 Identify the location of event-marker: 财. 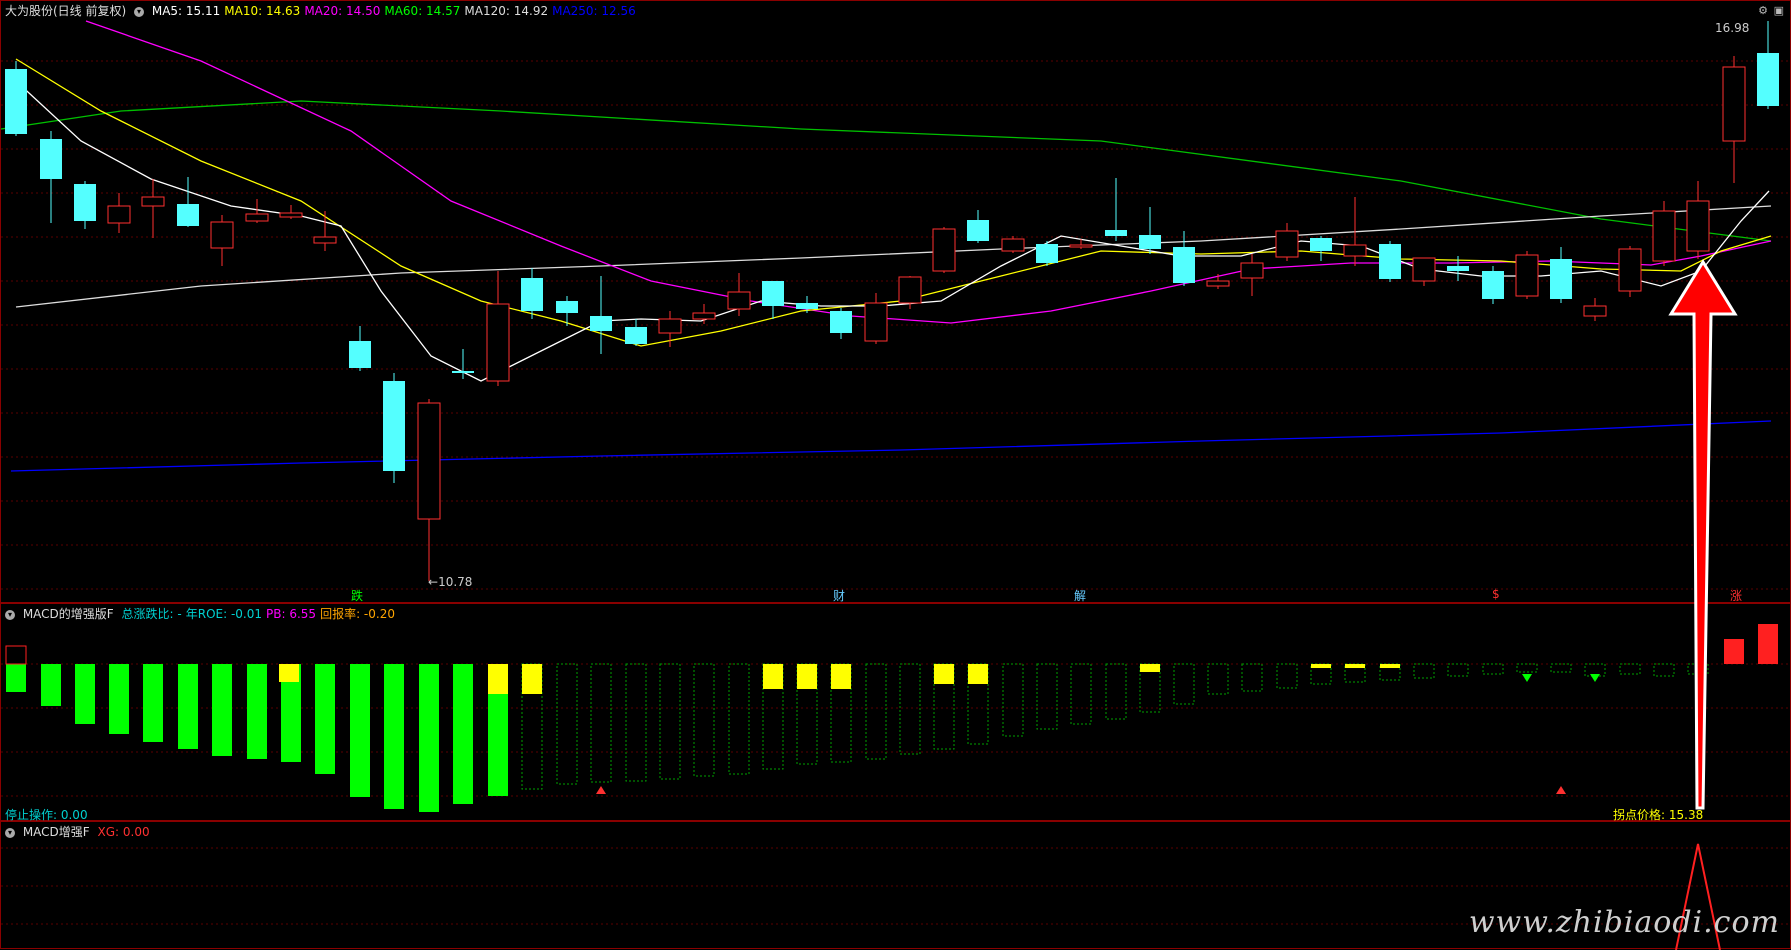
(839, 596).